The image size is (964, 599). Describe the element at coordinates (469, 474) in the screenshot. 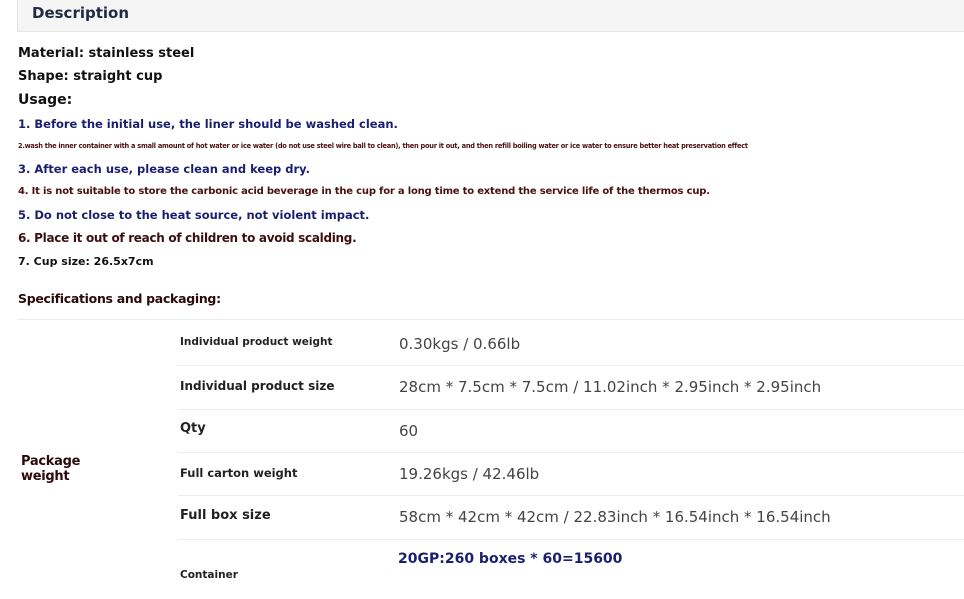

I see `spec-row-value: 19.26kgs / 42.46lb` at that location.